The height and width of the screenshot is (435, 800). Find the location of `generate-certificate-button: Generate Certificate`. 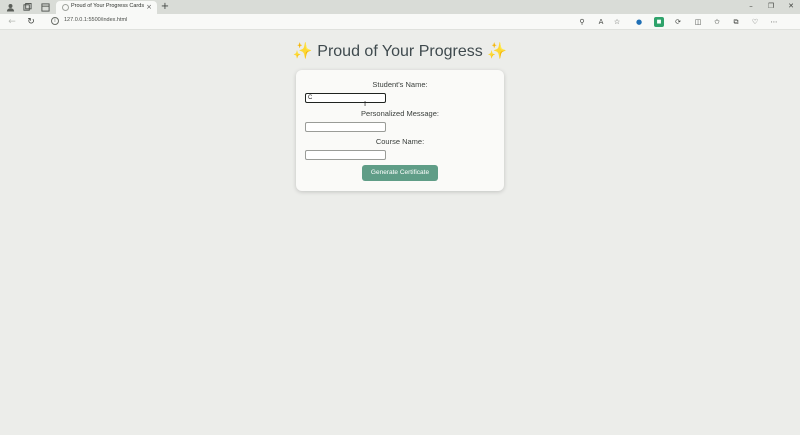

generate-certificate-button: Generate Certificate is located at coordinates (400, 173).